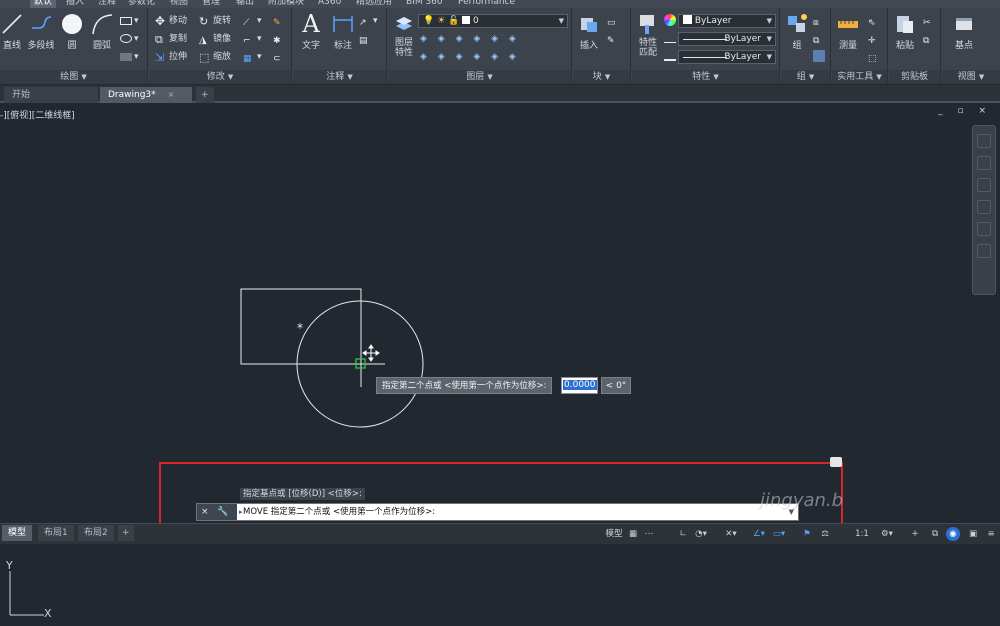  I want to click on tab-a360: A360, so click(329, 4).